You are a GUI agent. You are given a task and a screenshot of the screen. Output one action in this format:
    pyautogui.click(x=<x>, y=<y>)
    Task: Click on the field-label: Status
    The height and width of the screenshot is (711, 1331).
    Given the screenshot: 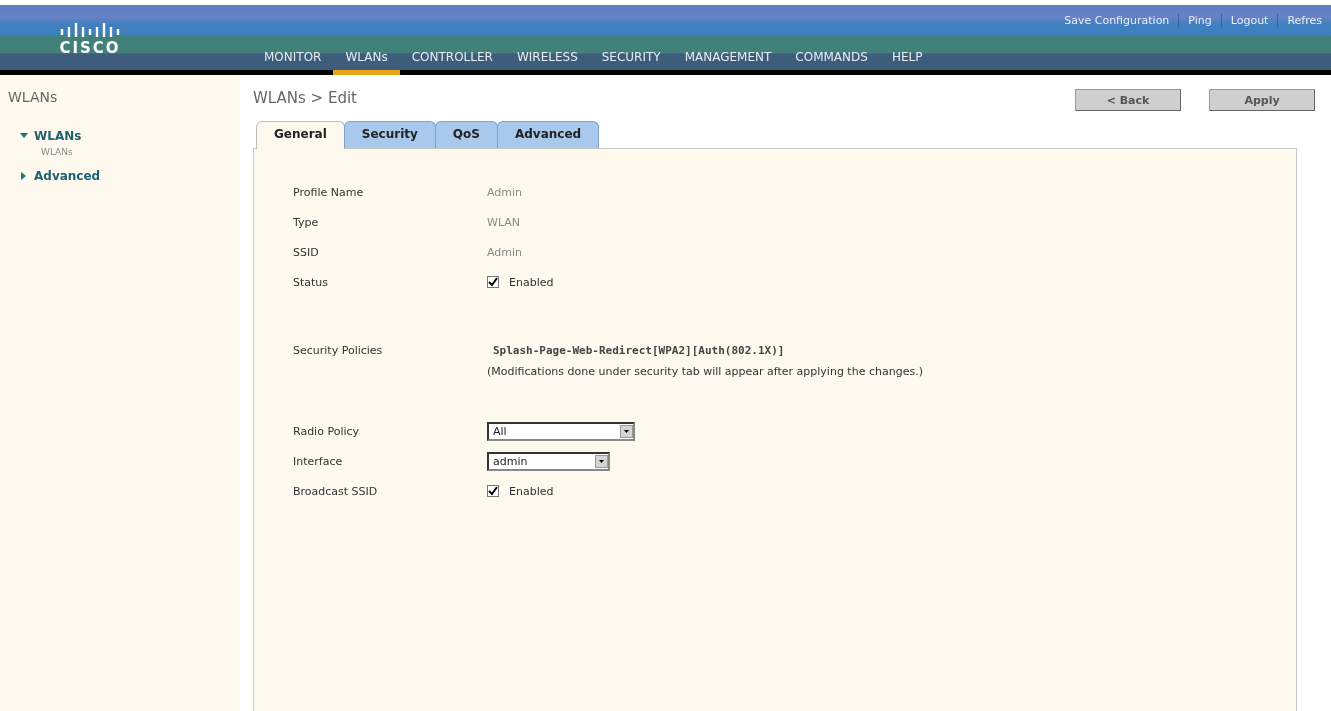 What is the action you would take?
    pyautogui.click(x=311, y=282)
    